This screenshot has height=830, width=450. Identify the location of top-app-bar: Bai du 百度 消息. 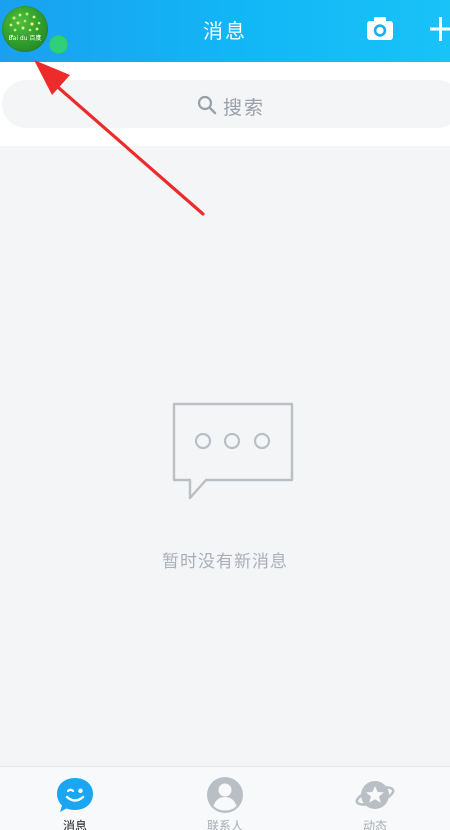
(225, 31).